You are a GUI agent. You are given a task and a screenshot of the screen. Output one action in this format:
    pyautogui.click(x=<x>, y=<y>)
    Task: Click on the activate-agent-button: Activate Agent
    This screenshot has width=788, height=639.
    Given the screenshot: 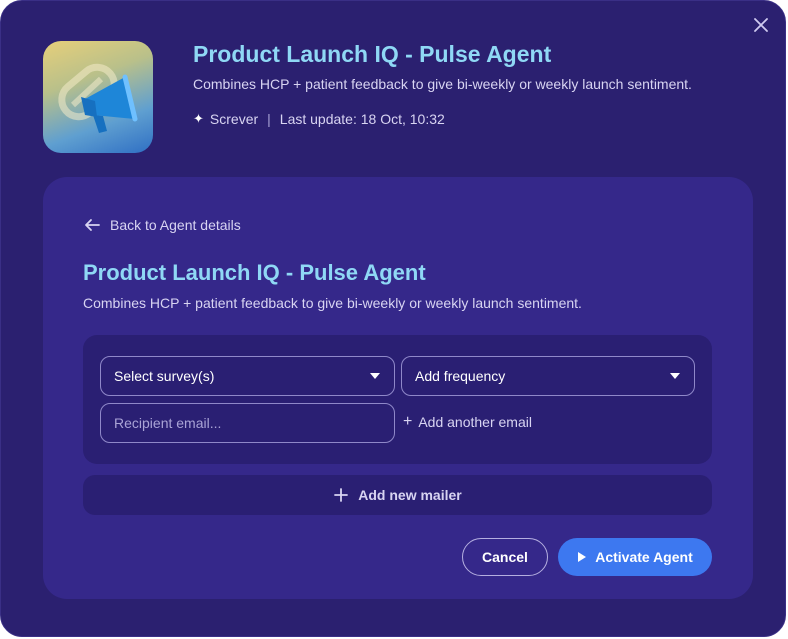 What is the action you would take?
    pyautogui.click(x=635, y=557)
    